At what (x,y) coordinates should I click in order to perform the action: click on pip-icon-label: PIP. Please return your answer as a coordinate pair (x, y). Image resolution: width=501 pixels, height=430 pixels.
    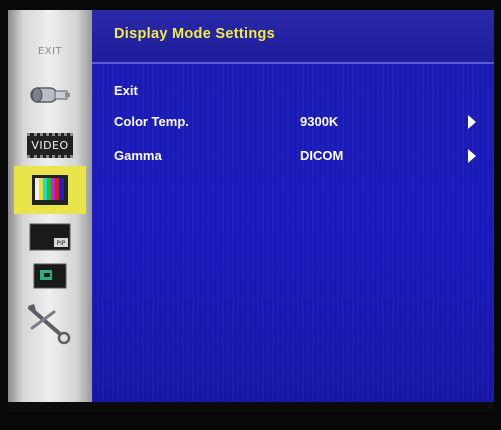
    Looking at the image, I should click on (60, 243).